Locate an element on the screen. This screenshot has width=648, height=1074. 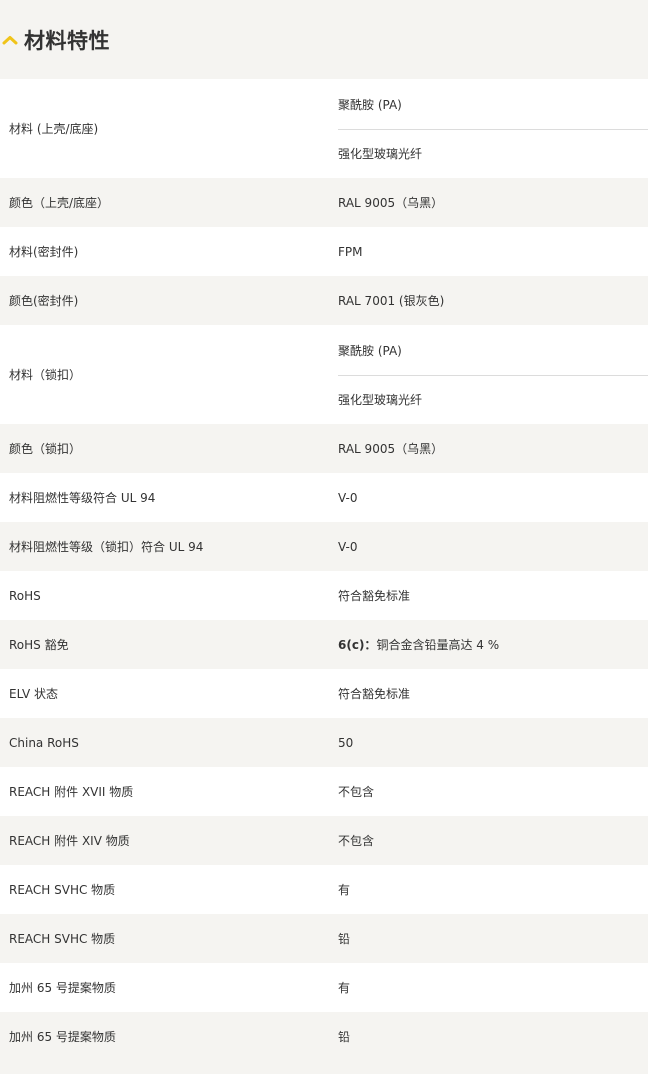
spec-value: FPM is located at coordinates (493, 251).